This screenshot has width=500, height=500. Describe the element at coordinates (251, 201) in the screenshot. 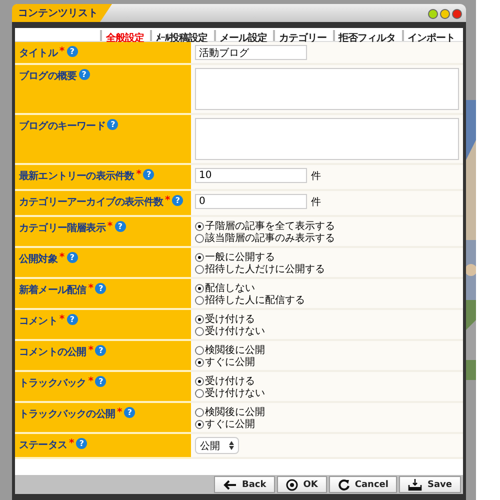

I see `number-field: 0` at that location.